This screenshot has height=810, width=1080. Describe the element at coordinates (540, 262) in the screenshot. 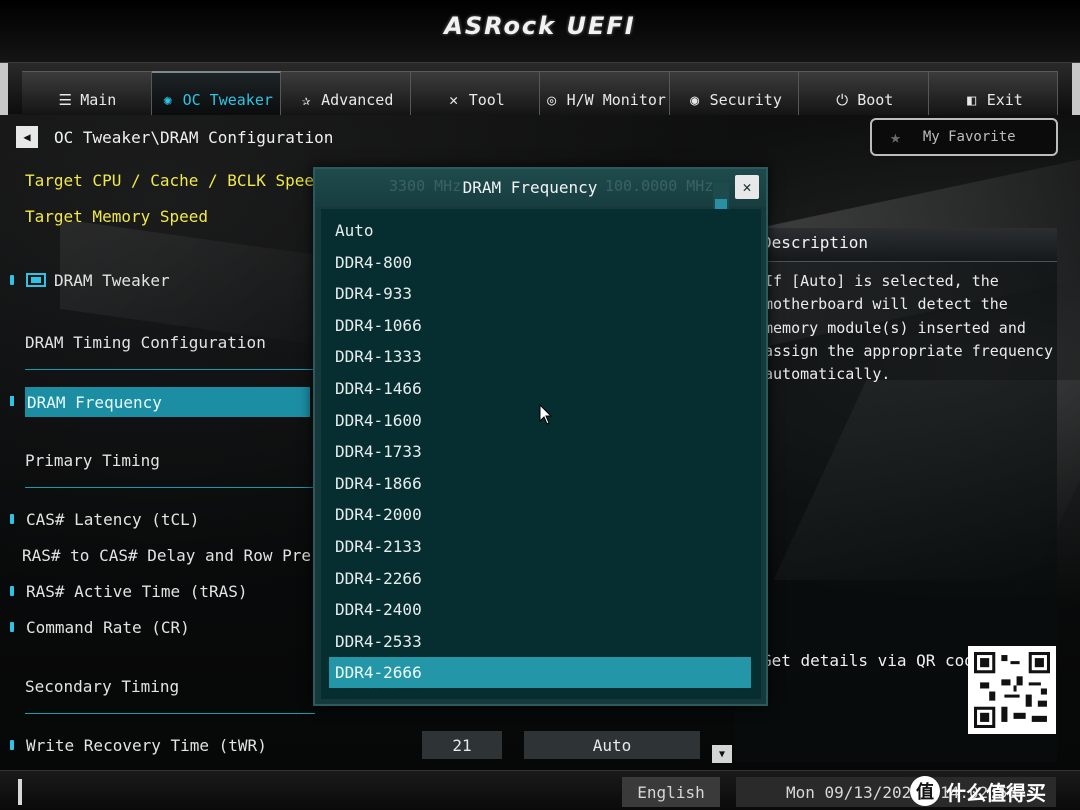

I see `frequency-option: DDR4-800` at that location.